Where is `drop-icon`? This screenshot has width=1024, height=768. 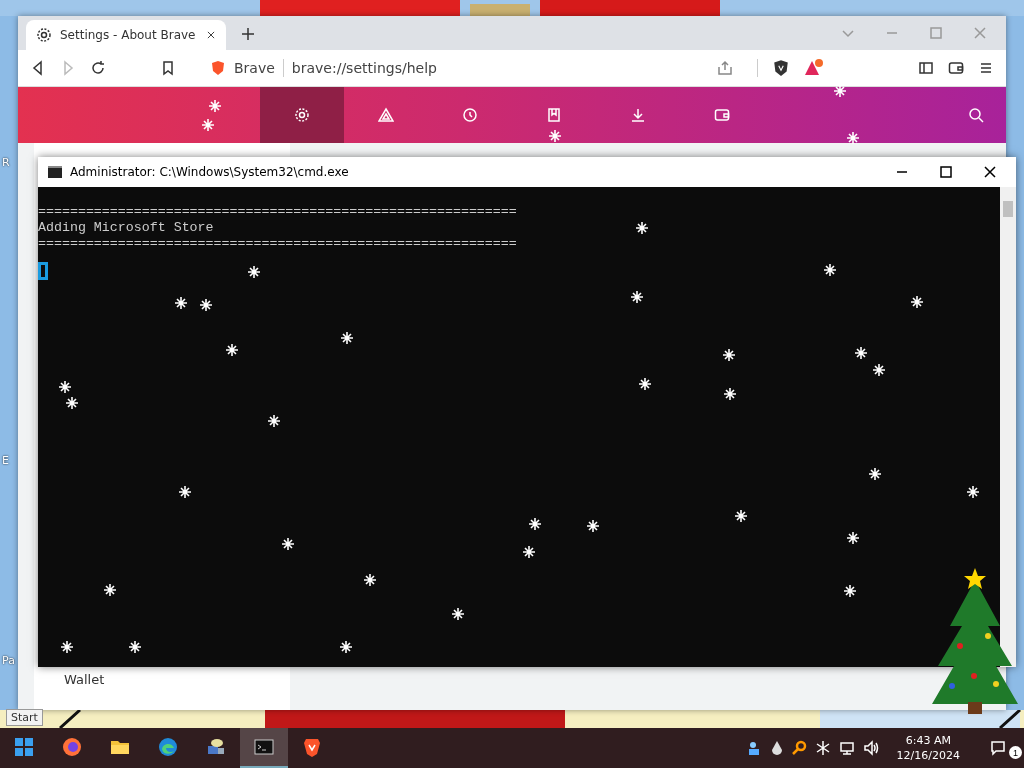 drop-icon is located at coordinates (776, 748).